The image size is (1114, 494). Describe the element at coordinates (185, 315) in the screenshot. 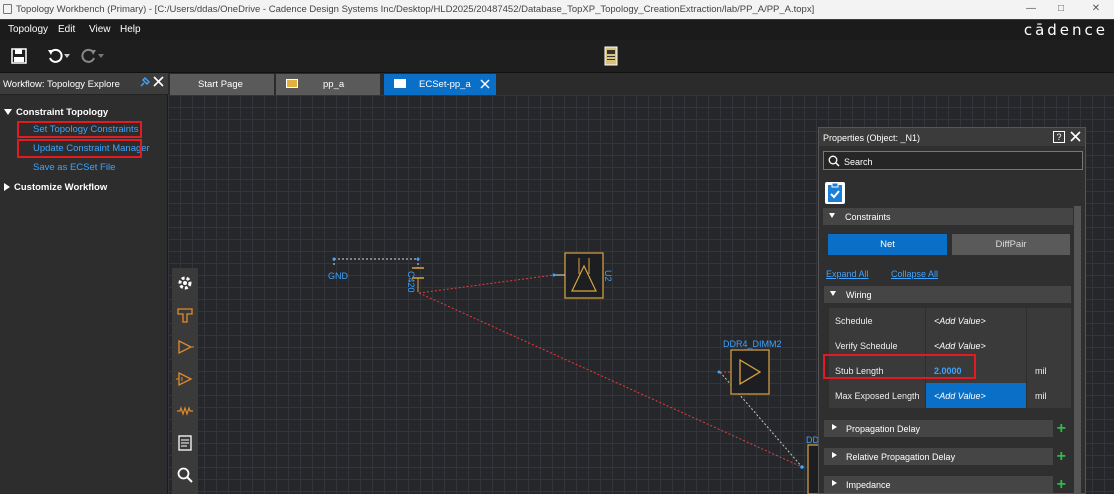

I see `tline-icon` at that location.